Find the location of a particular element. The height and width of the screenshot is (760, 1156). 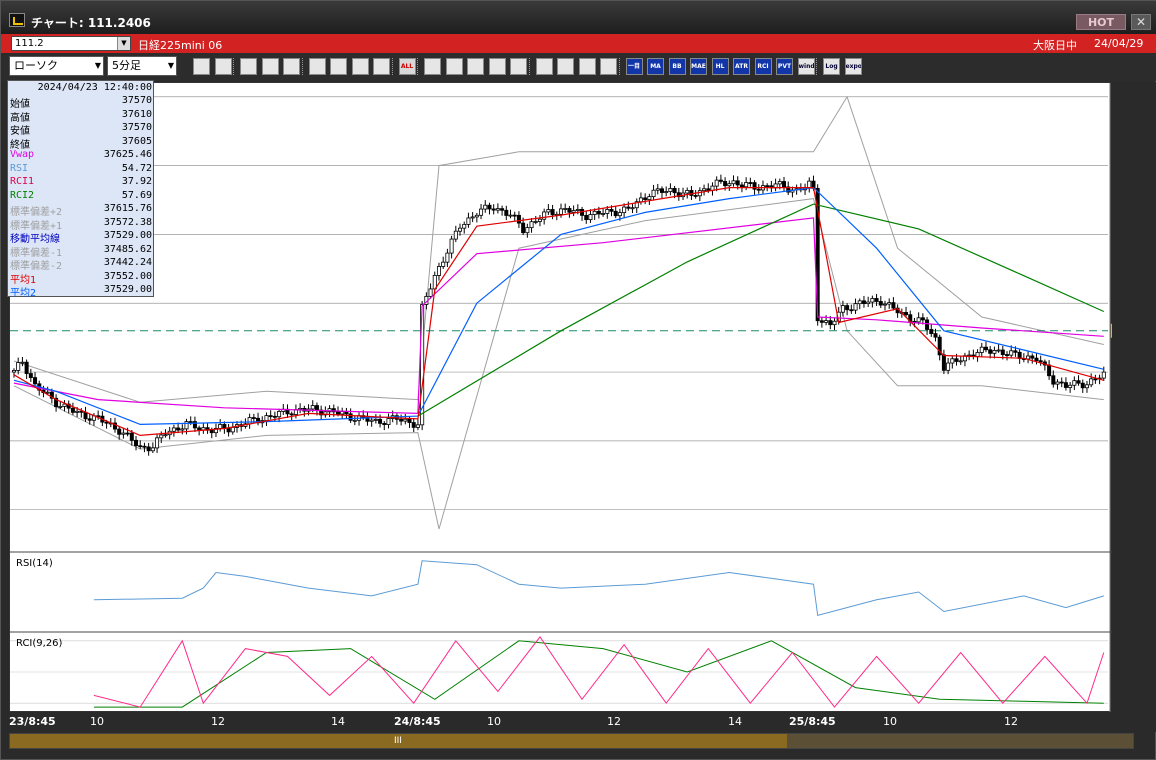

horizontal-scrollbar: III is located at coordinates (571, 741).